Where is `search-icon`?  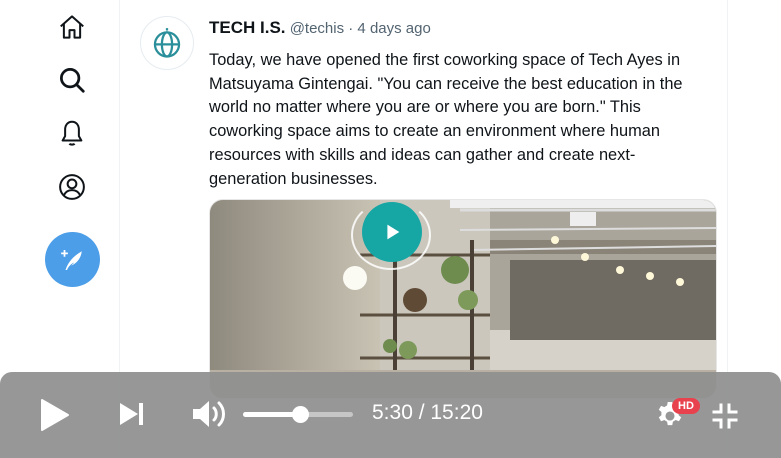
search-icon is located at coordinates (72, 80).